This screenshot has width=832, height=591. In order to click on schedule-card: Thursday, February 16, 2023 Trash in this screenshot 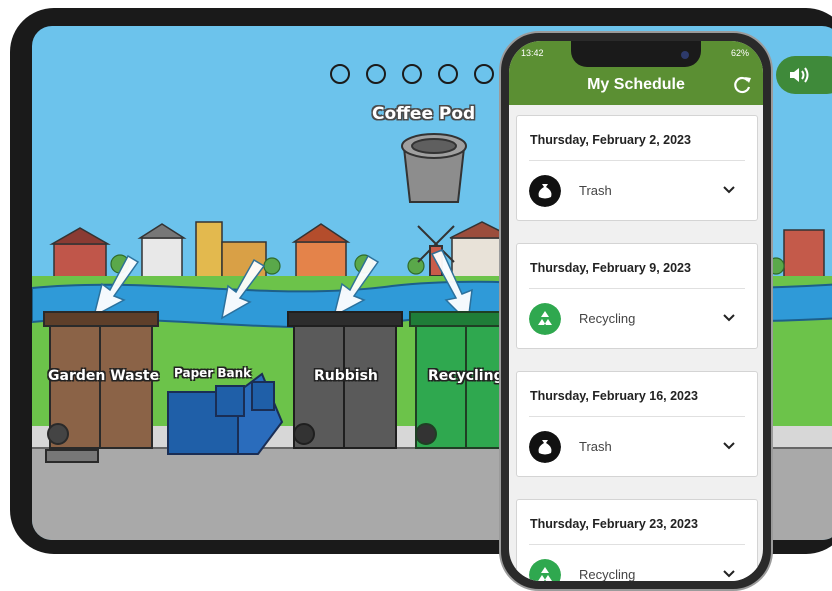, I will do `click(637, 424)`.